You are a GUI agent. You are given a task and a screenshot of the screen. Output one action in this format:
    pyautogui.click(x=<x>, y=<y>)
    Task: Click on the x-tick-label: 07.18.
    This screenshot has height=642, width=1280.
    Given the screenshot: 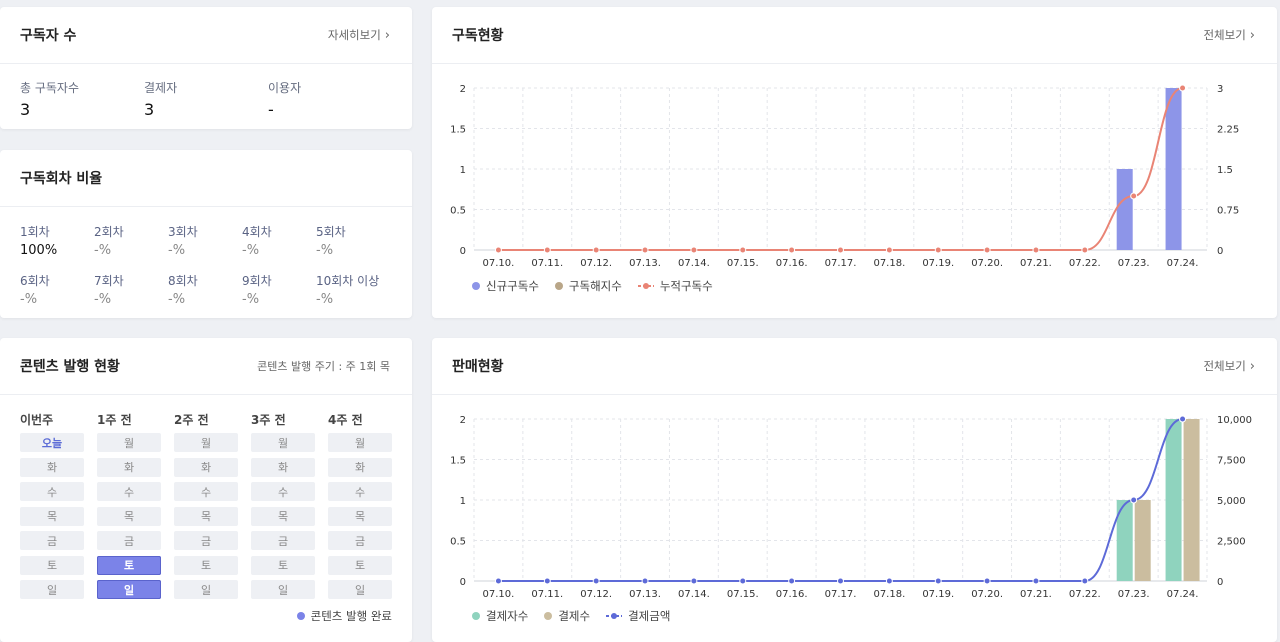 What is the action you would take?
    pyautogui.click(x=889, y=594)
    